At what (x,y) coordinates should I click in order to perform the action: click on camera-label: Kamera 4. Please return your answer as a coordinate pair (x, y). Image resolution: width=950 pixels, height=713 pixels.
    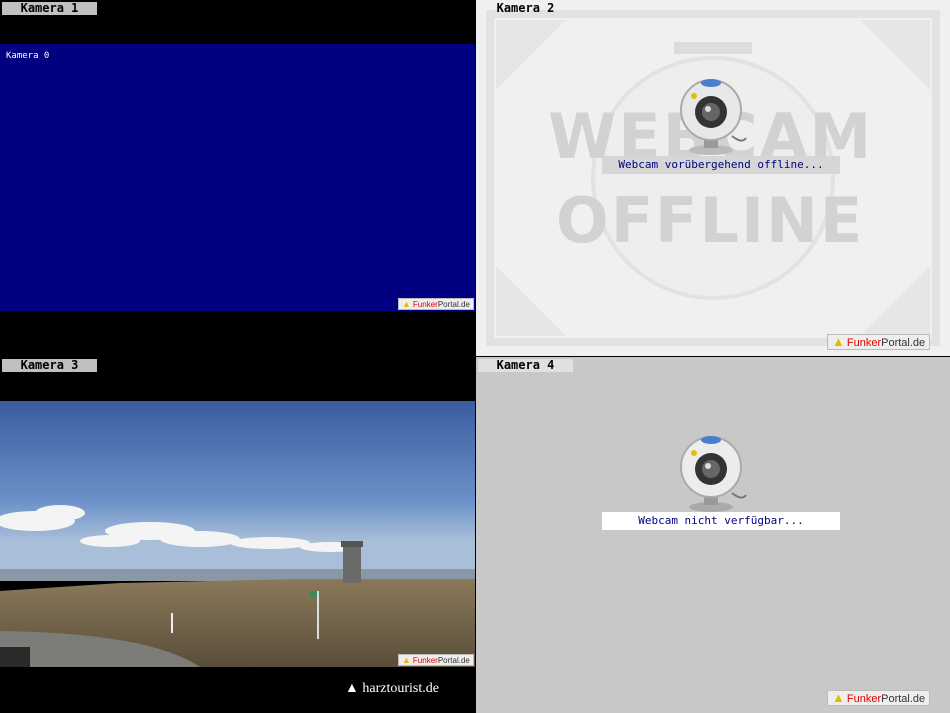
    Looking at the image, I should click on (525, 365).